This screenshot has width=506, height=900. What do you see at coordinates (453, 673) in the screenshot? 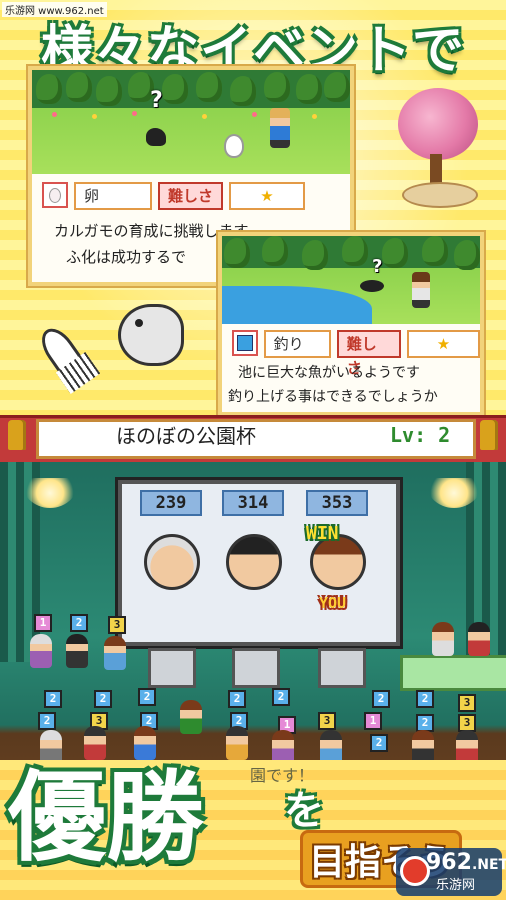
I see `judges-table` at bounding box center [453, 673].